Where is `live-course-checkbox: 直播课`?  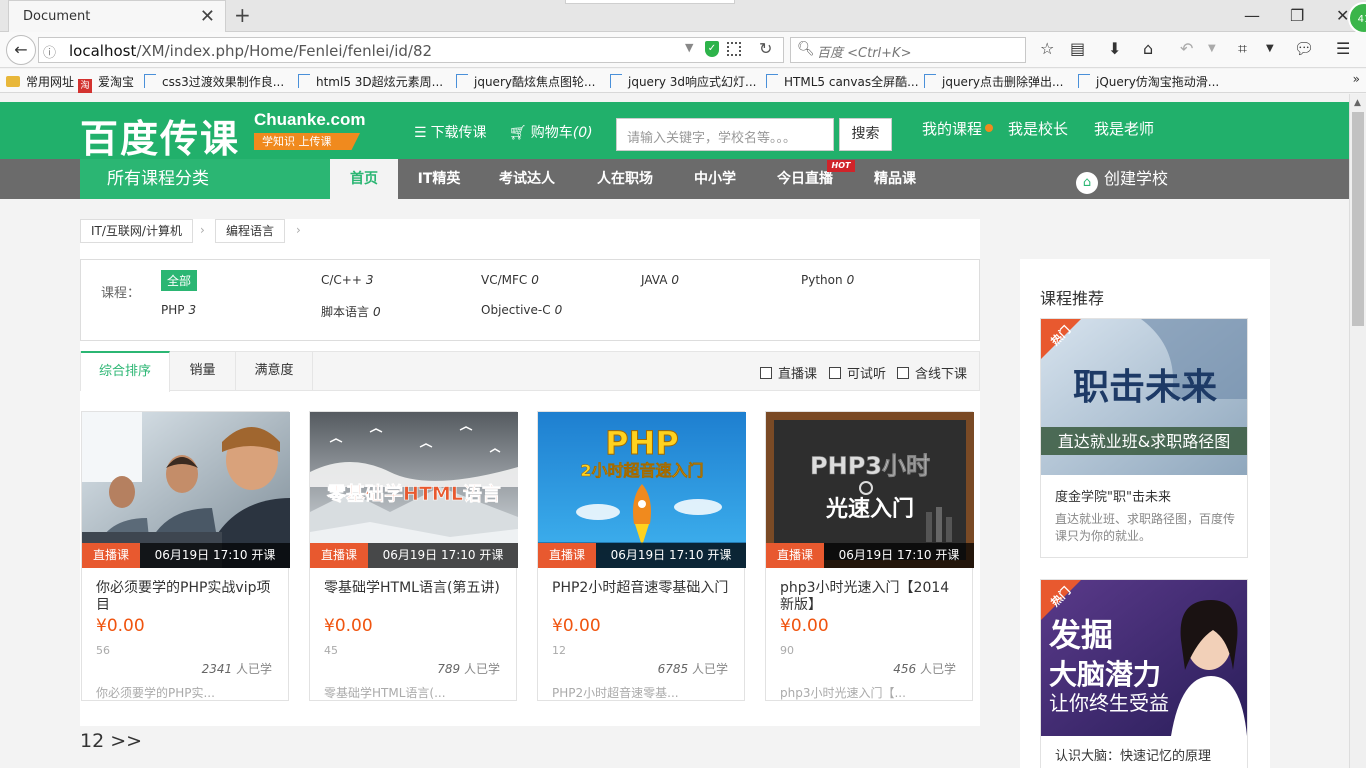 live-course-checkbox: 直播课 is located at coordinates (788, 372).